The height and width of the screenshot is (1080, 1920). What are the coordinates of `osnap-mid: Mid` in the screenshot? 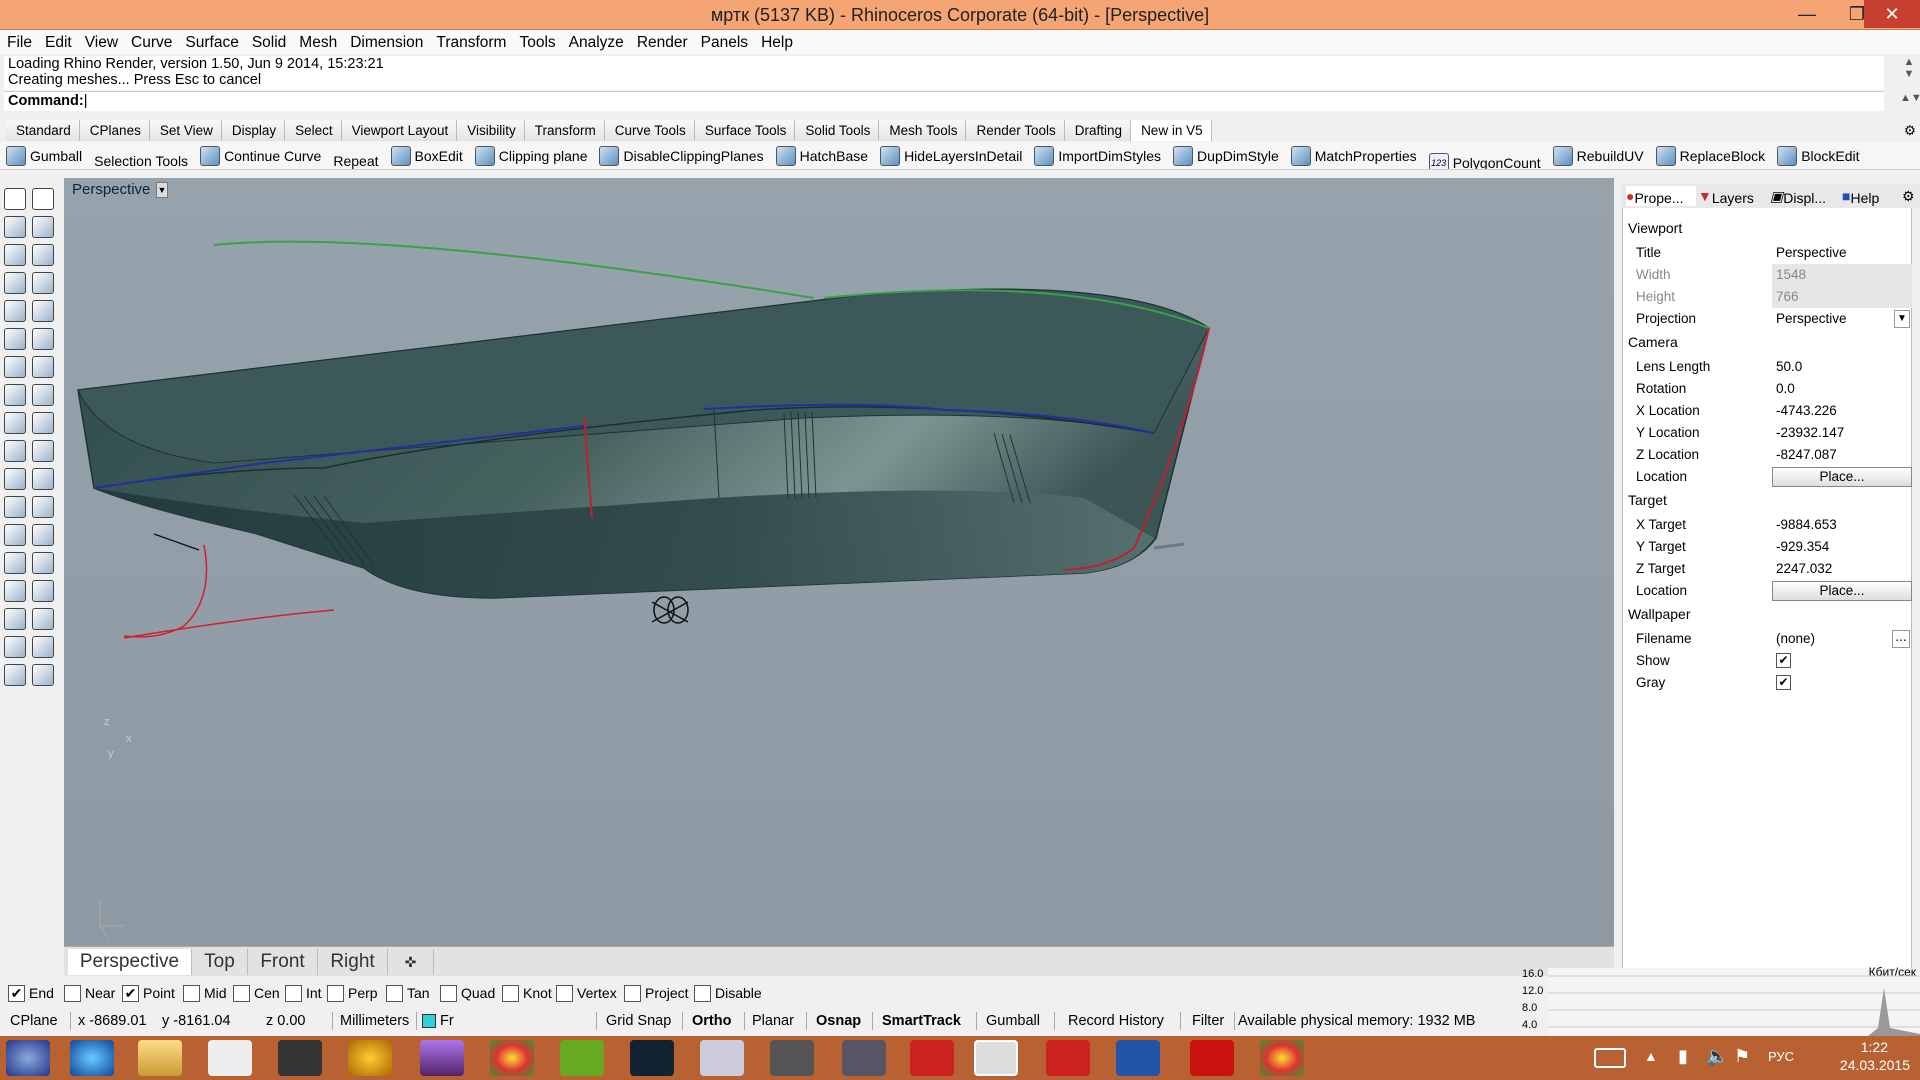 It's located at (205, 993).